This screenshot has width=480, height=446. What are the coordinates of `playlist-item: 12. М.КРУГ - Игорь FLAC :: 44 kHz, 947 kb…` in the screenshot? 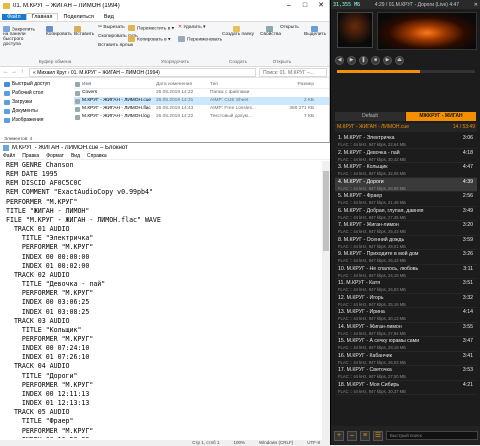 It's located at (406, 301).